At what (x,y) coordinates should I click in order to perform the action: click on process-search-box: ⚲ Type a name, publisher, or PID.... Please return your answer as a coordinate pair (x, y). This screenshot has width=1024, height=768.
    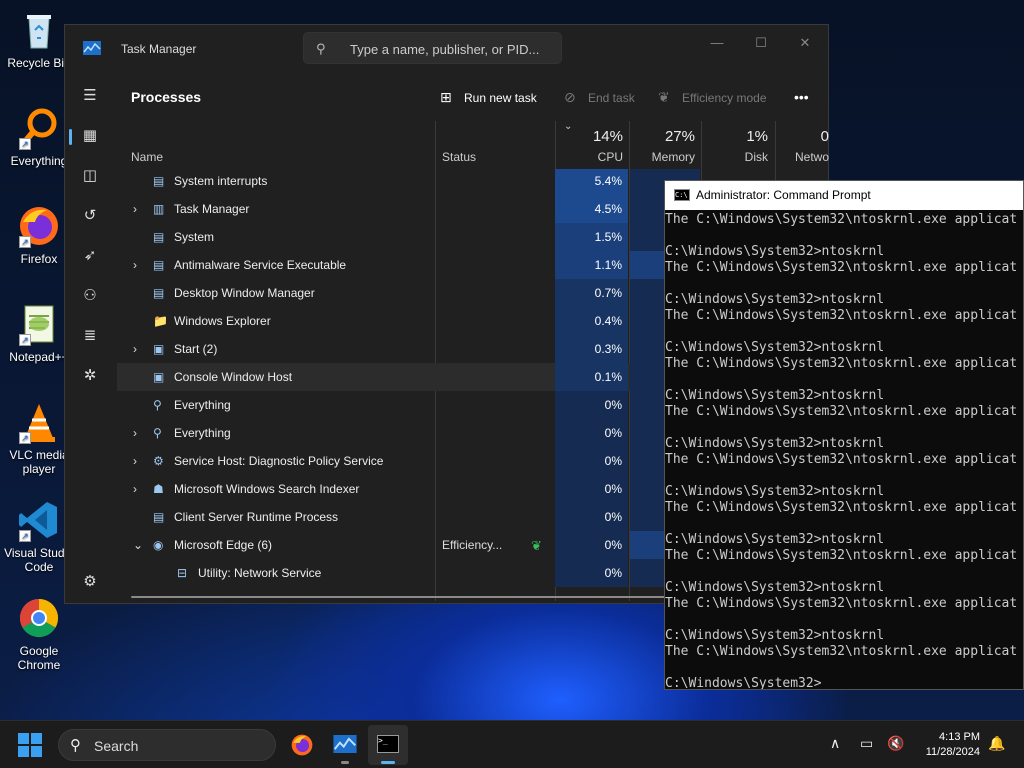
    Looking at the image, I should click on (432, 48).